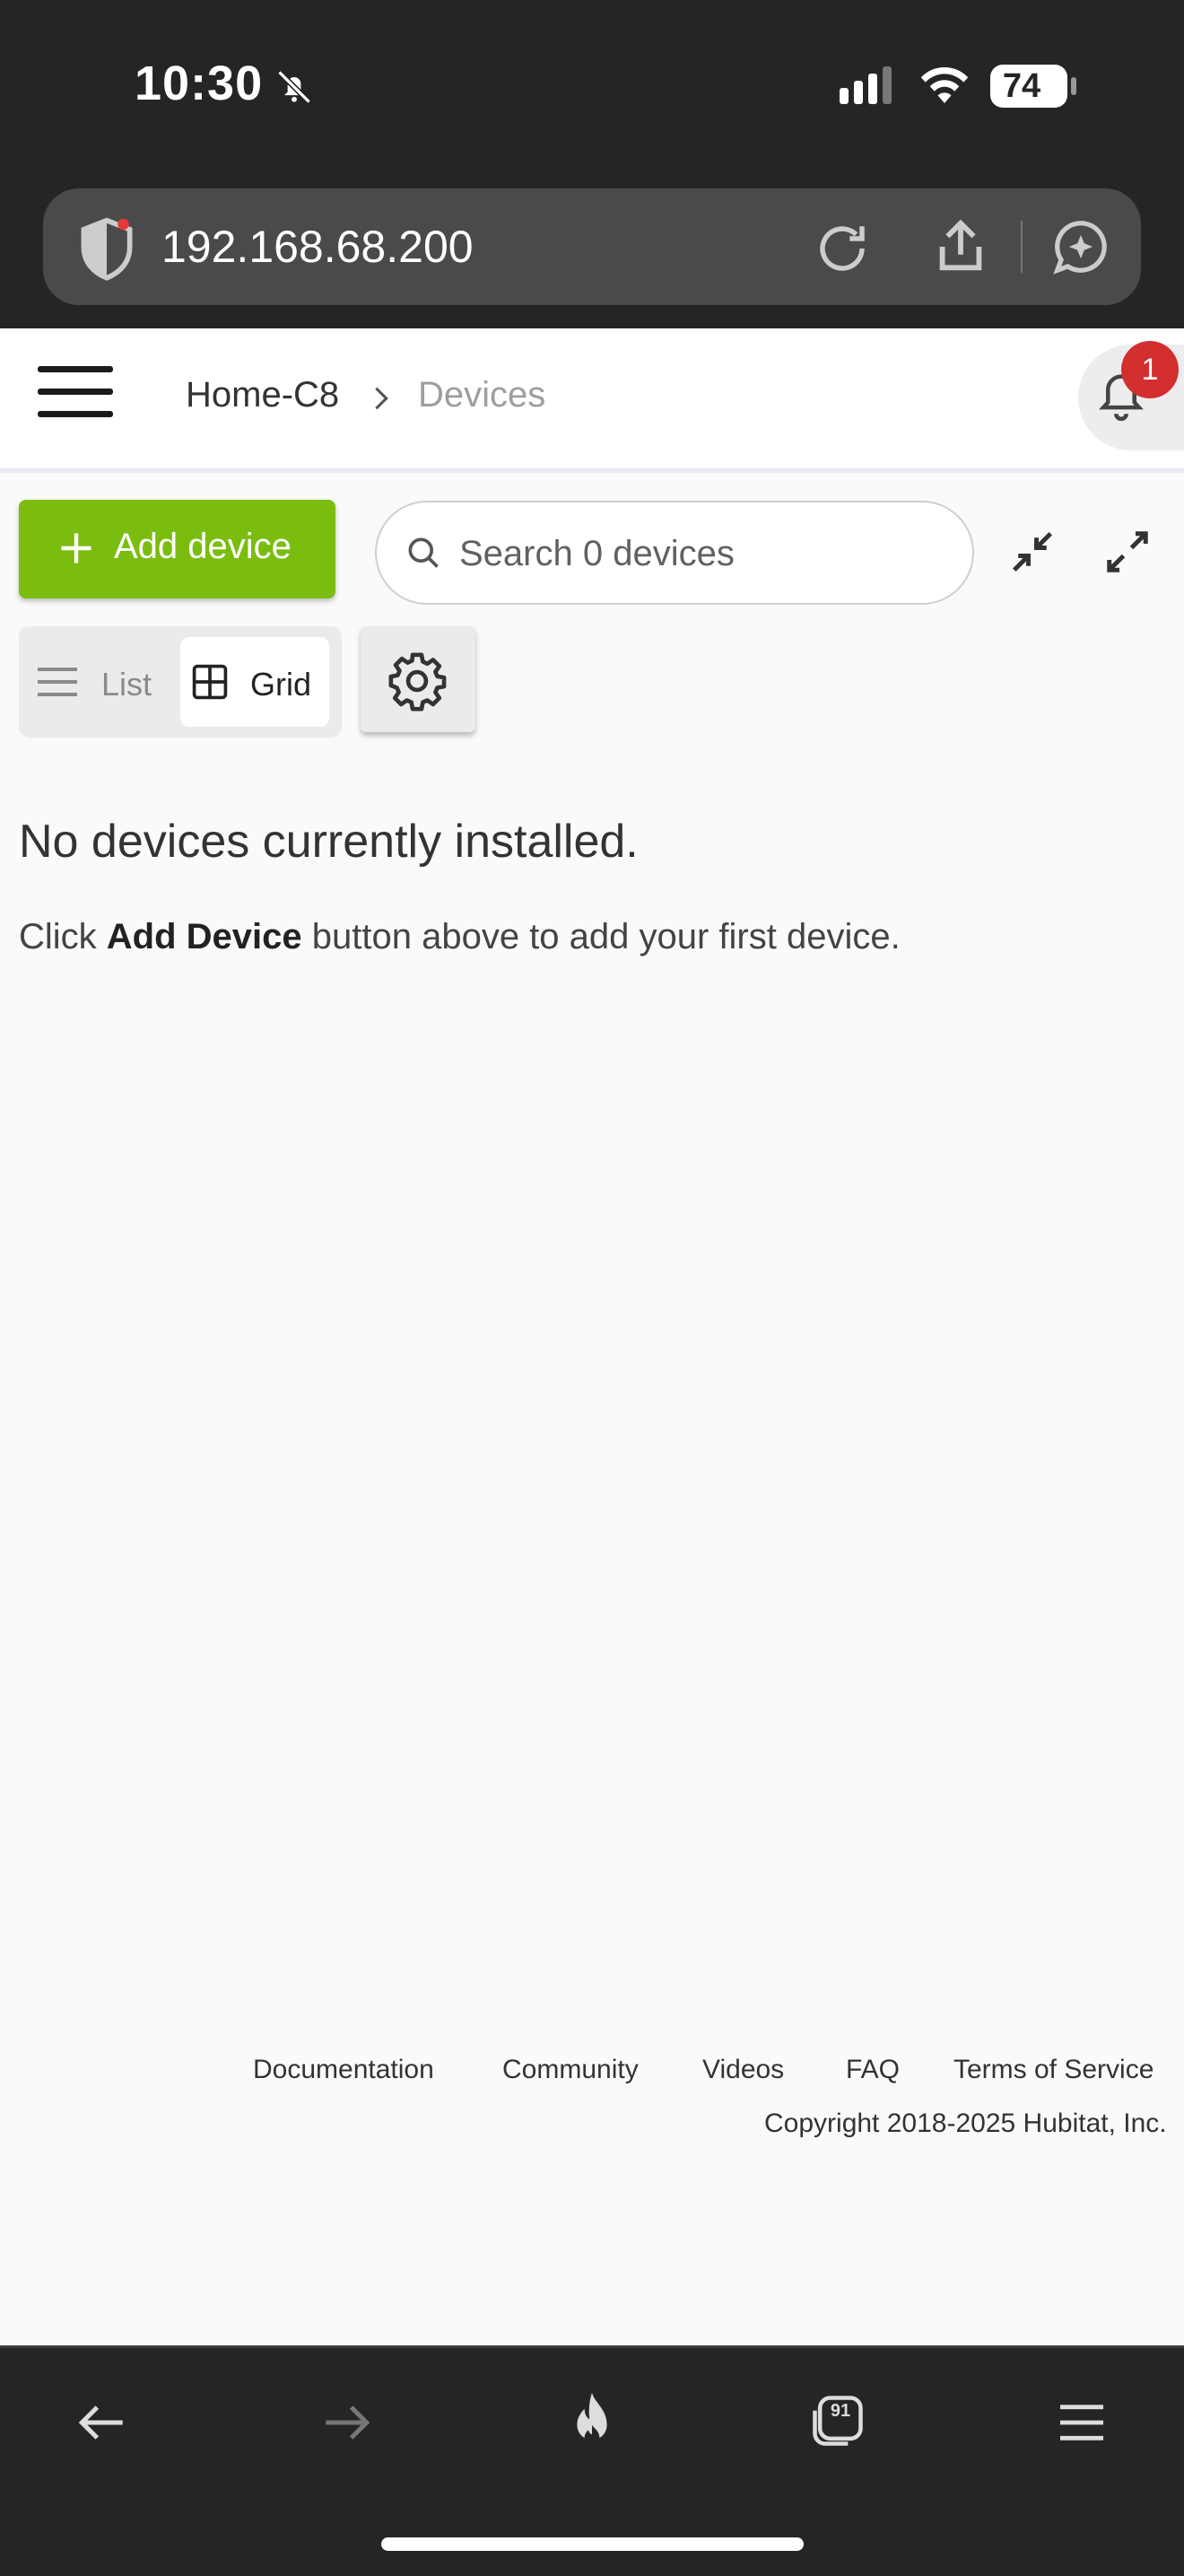 The height and width of the screenshot is (2576, 1184). What do you see at coordinates (424, 552) in the screenshot?
I see `search-icon` at bounding box center [424, 552].